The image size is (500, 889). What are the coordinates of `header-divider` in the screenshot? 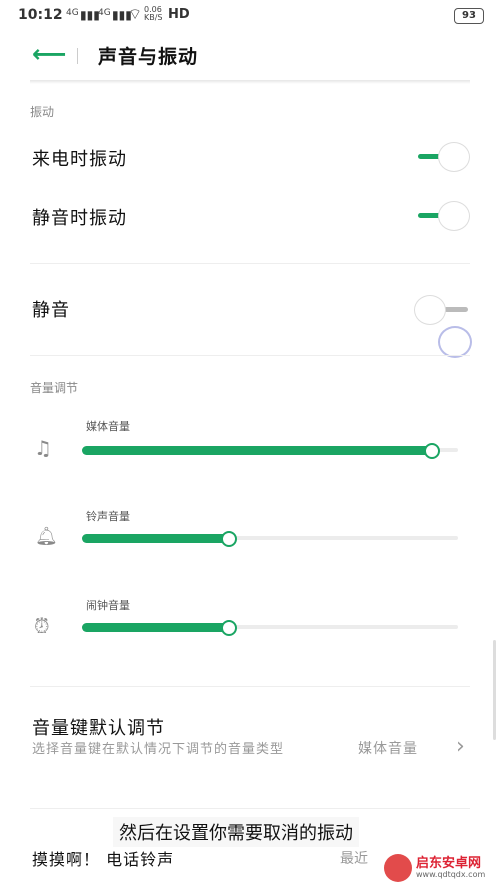 It's located at (77, 56).